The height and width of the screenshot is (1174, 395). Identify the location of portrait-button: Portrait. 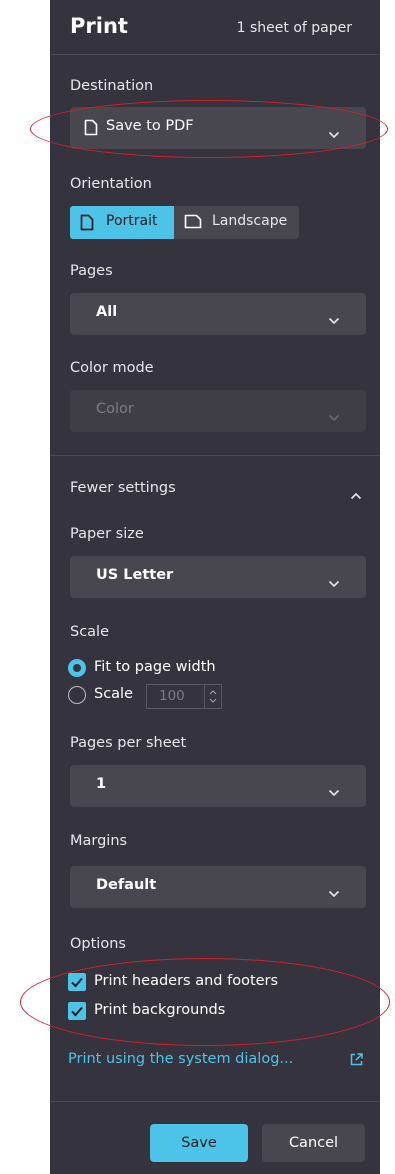
(122, 222).